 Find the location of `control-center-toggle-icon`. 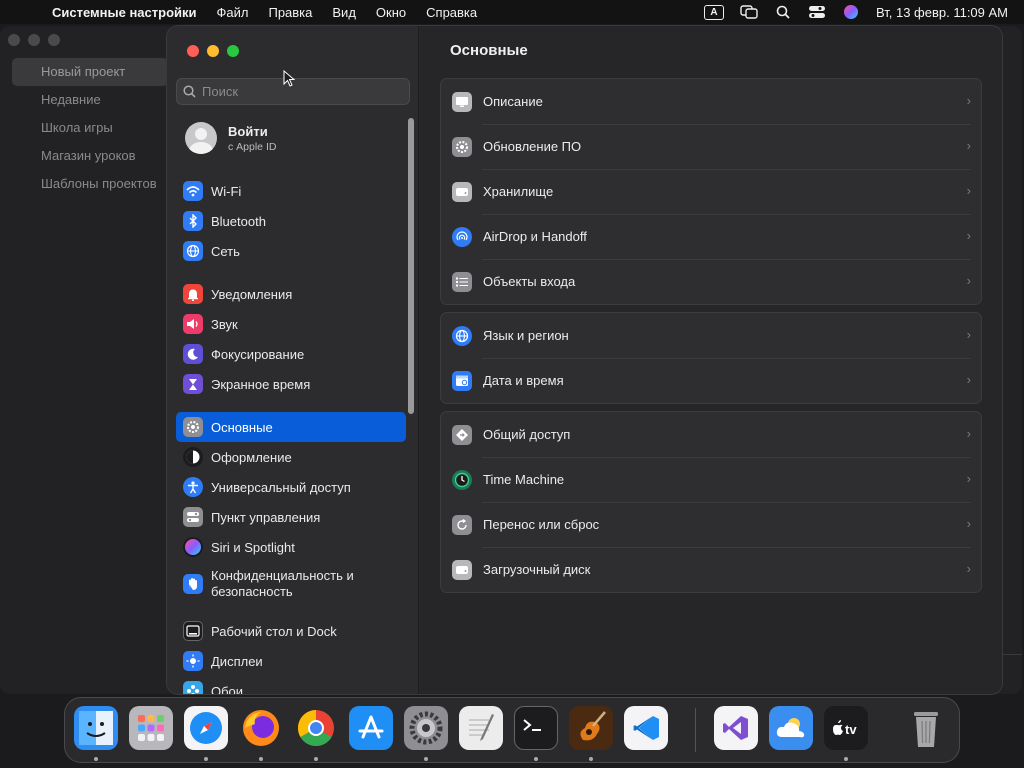

control-center-toggle-icon is located at coordinates (817, 12).